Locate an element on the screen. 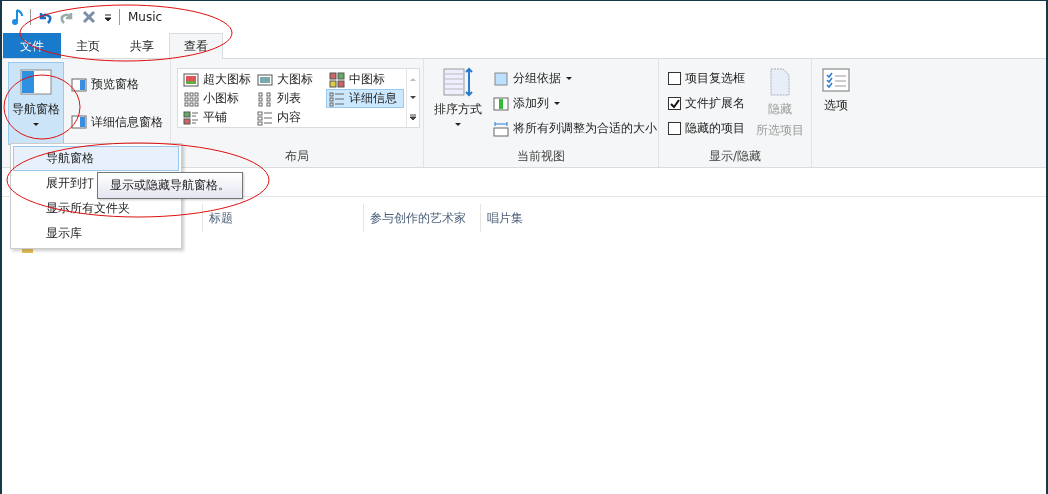  ribbon-tab: 共享 is located at coordinates (142, 45).